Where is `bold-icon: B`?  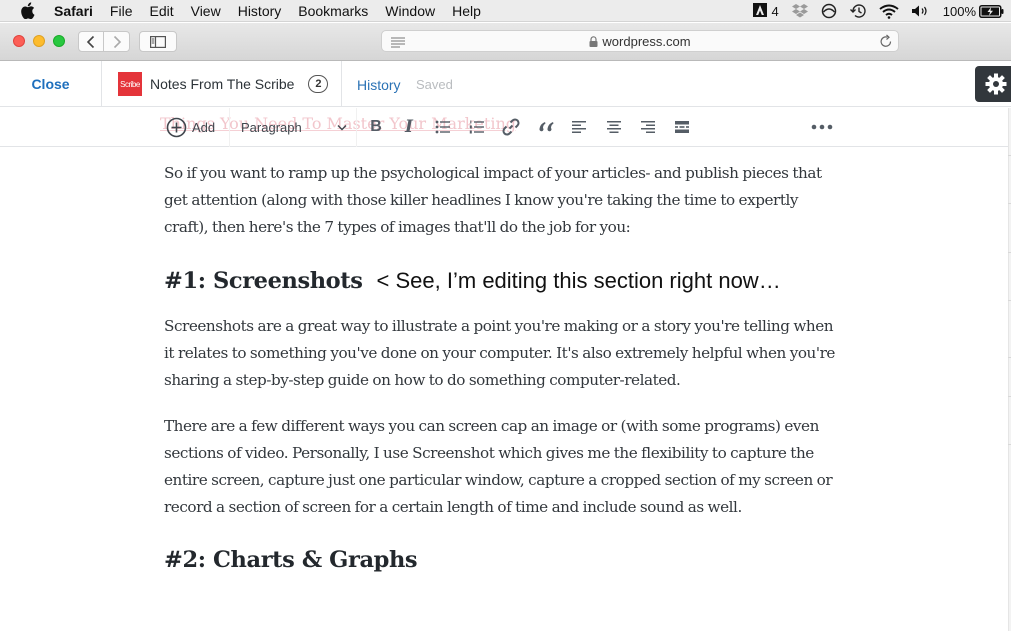 bold-icon: B is located at coordinates (376, 126).